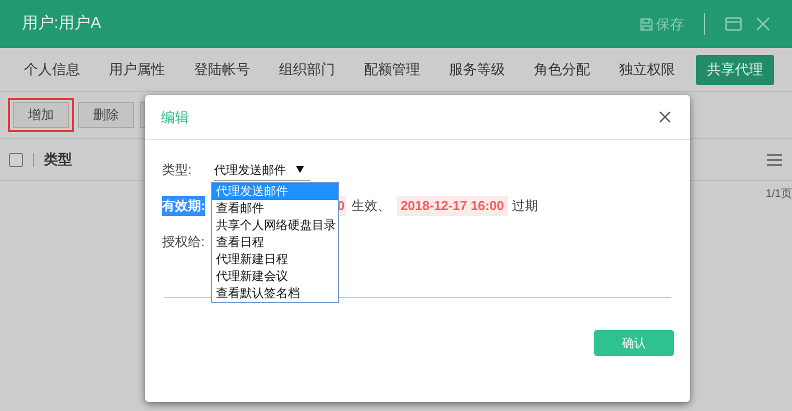  What do you see at coordinates (733, 24) in the screenshot?
I see `window-icon` at bounding box center [733, 24].